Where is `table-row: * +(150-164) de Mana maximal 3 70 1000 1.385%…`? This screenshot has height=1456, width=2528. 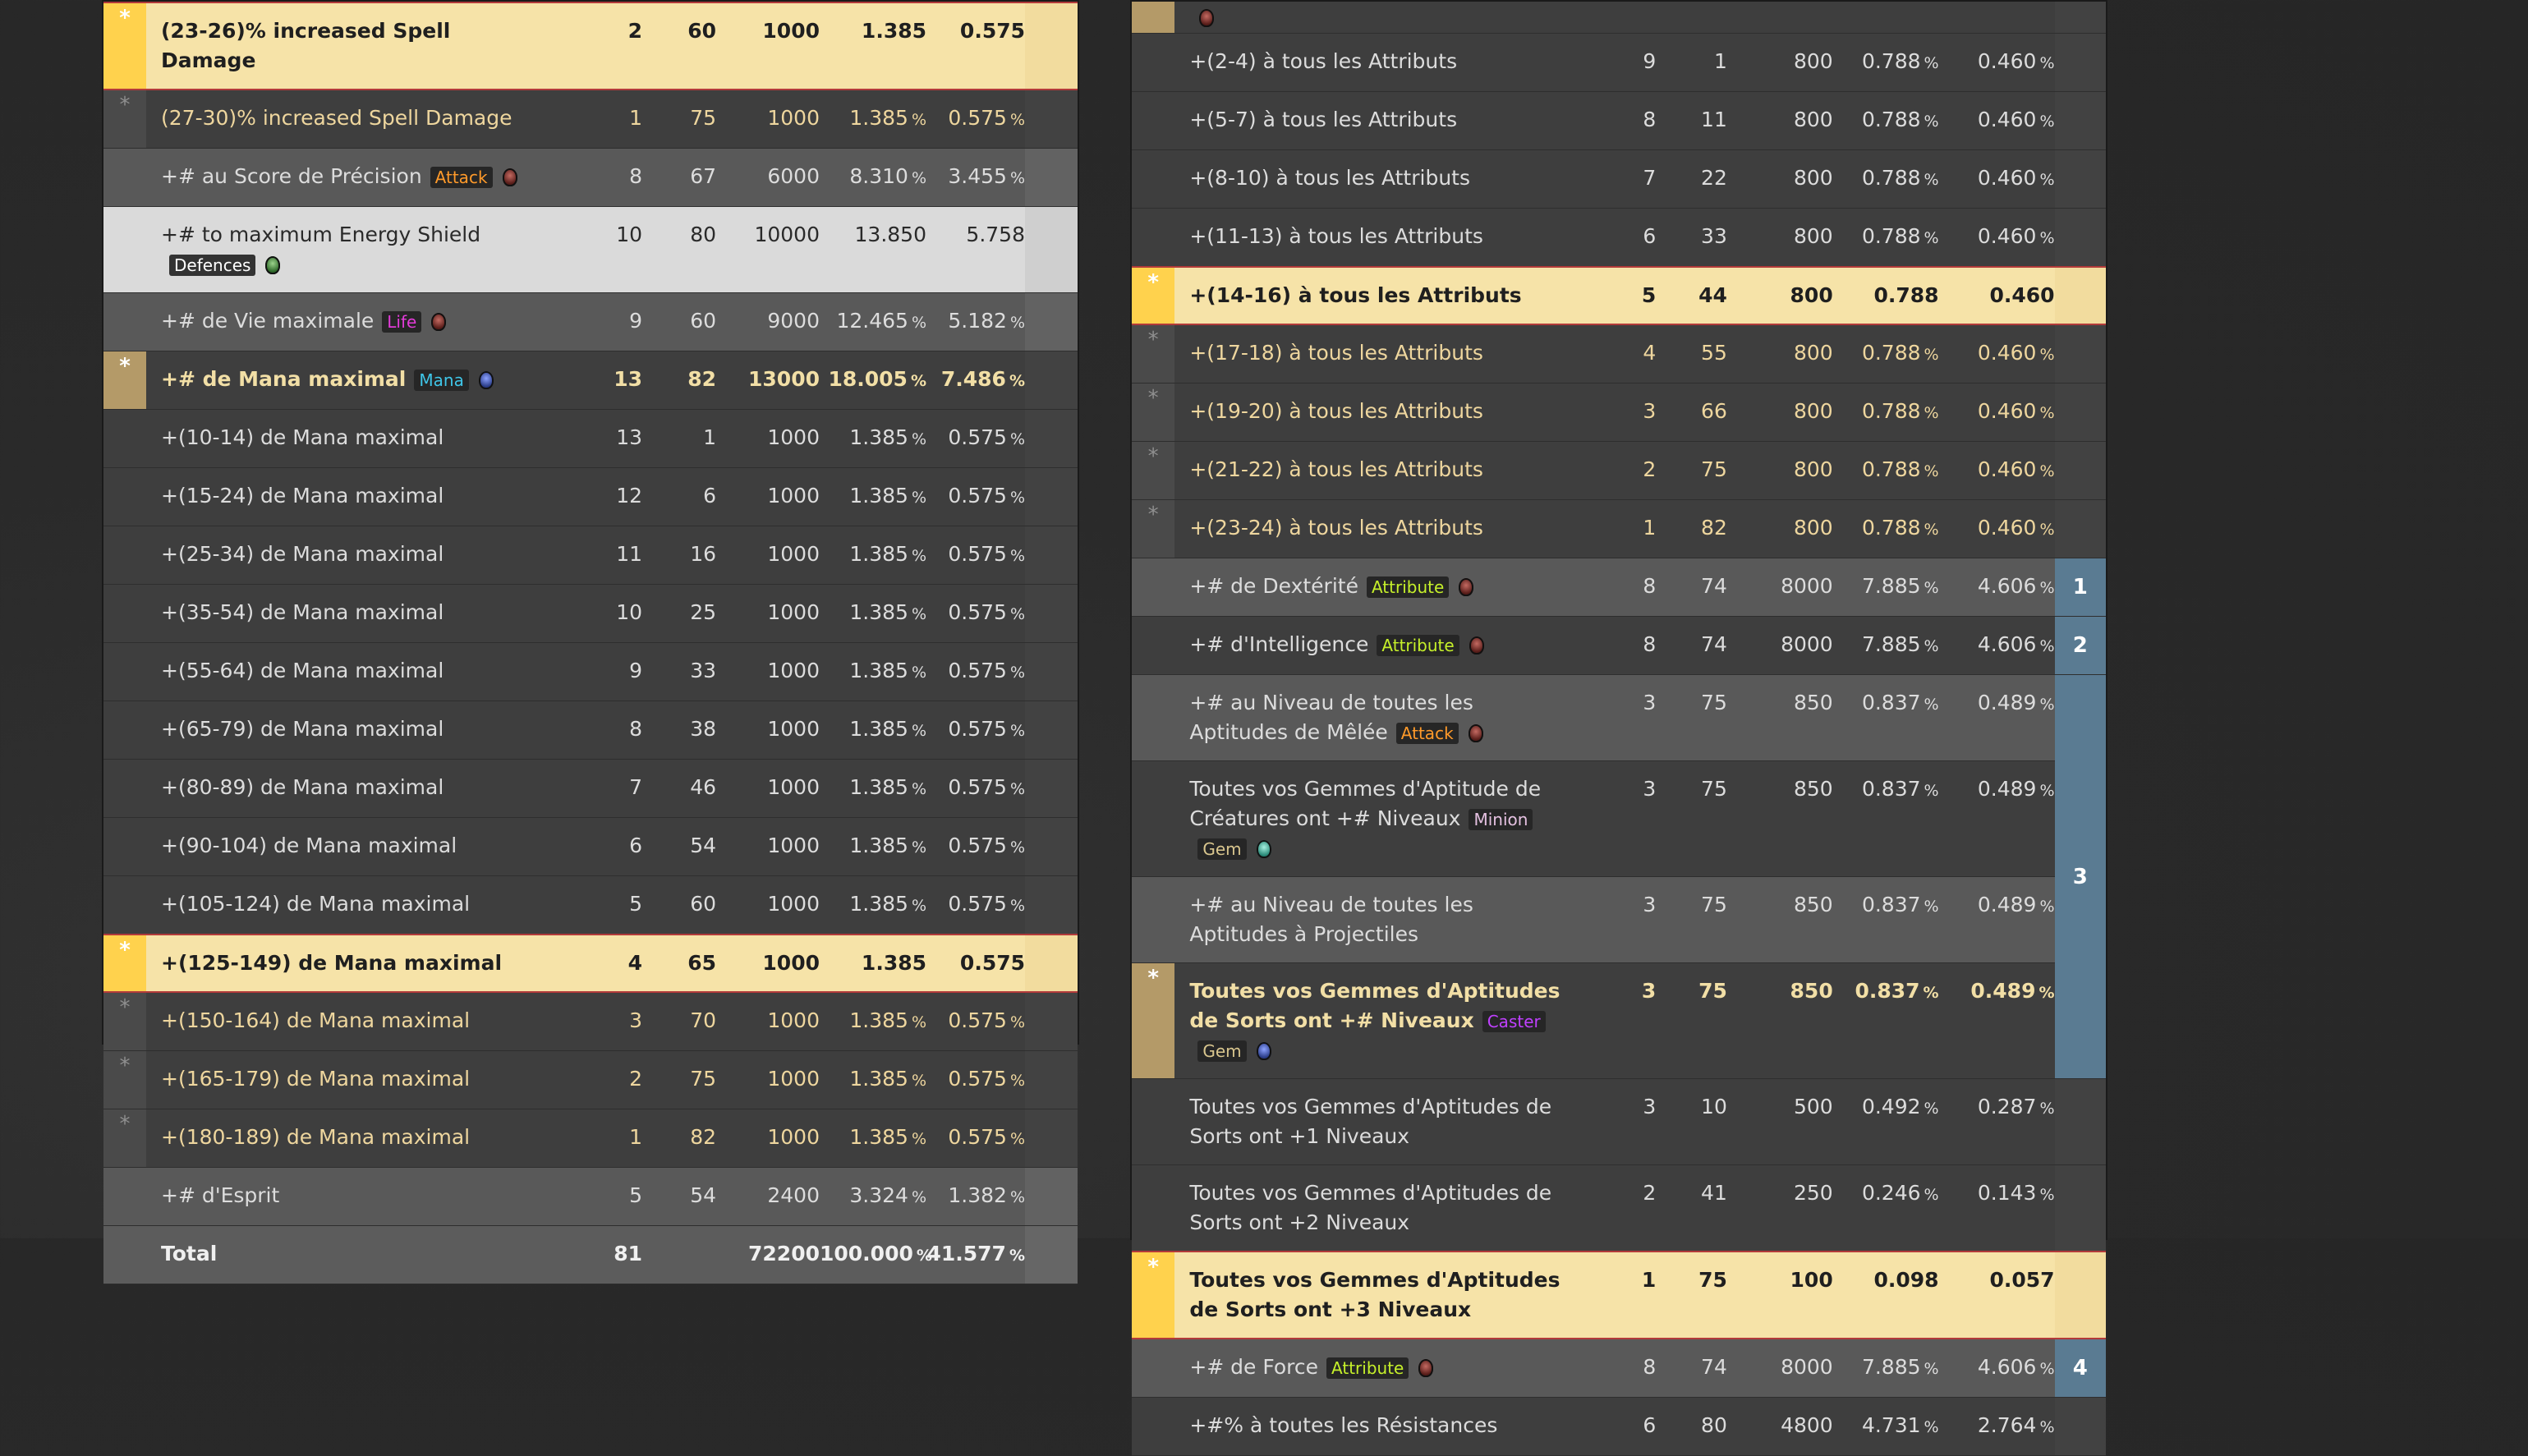 table-row: * +(150-164) de Mana maximal 3 70 1000 1.385%… is located at coordinates (590, 1021).